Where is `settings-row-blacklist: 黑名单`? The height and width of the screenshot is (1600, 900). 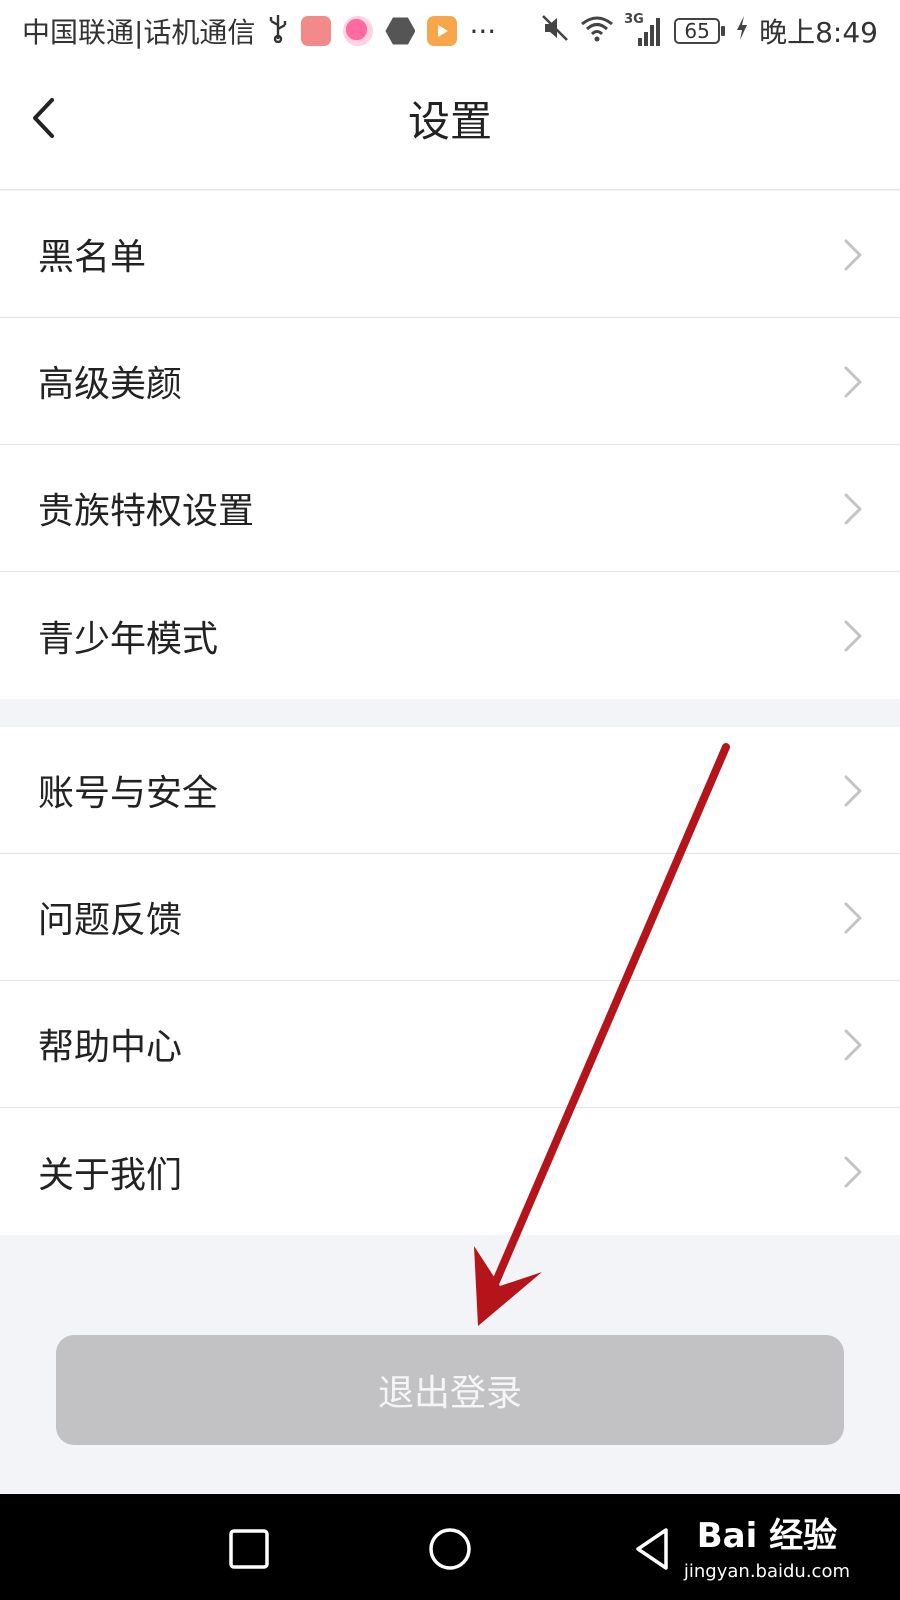
settings-row-blacklist: 黑名单 is located at coordinates (450, 254).